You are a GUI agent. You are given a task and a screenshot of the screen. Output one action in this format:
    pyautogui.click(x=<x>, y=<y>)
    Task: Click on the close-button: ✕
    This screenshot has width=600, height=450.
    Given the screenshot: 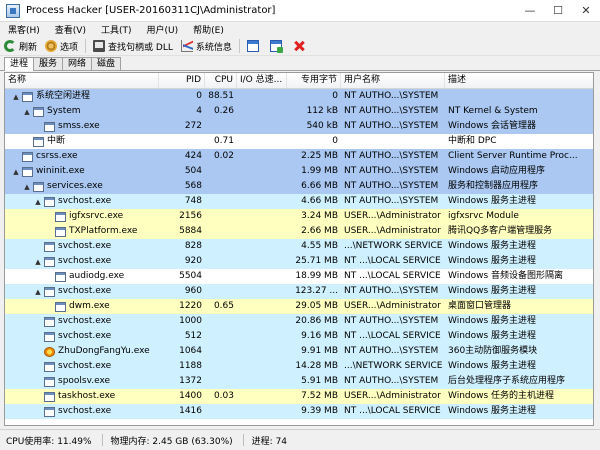 What is the action you would take?
    pyautogui.click(x=586, y=10)
    